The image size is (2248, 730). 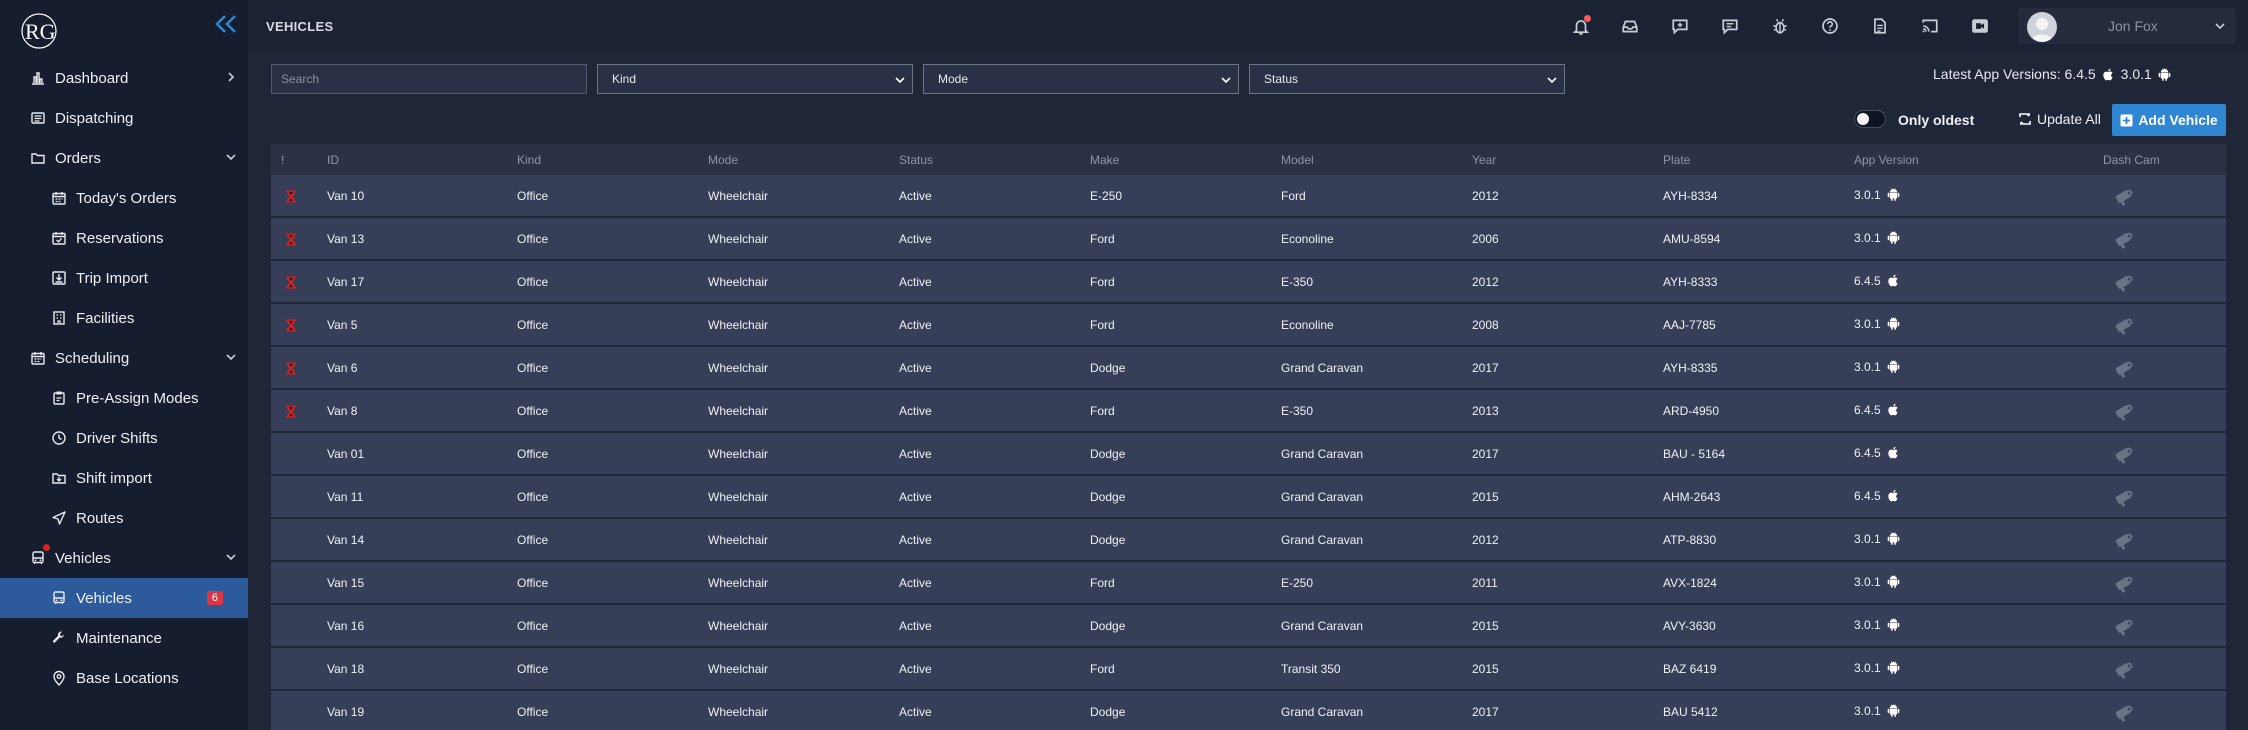 I want to click on sidebar-item-today-s-orders: Today's Orders, so click(x=124, y=198).